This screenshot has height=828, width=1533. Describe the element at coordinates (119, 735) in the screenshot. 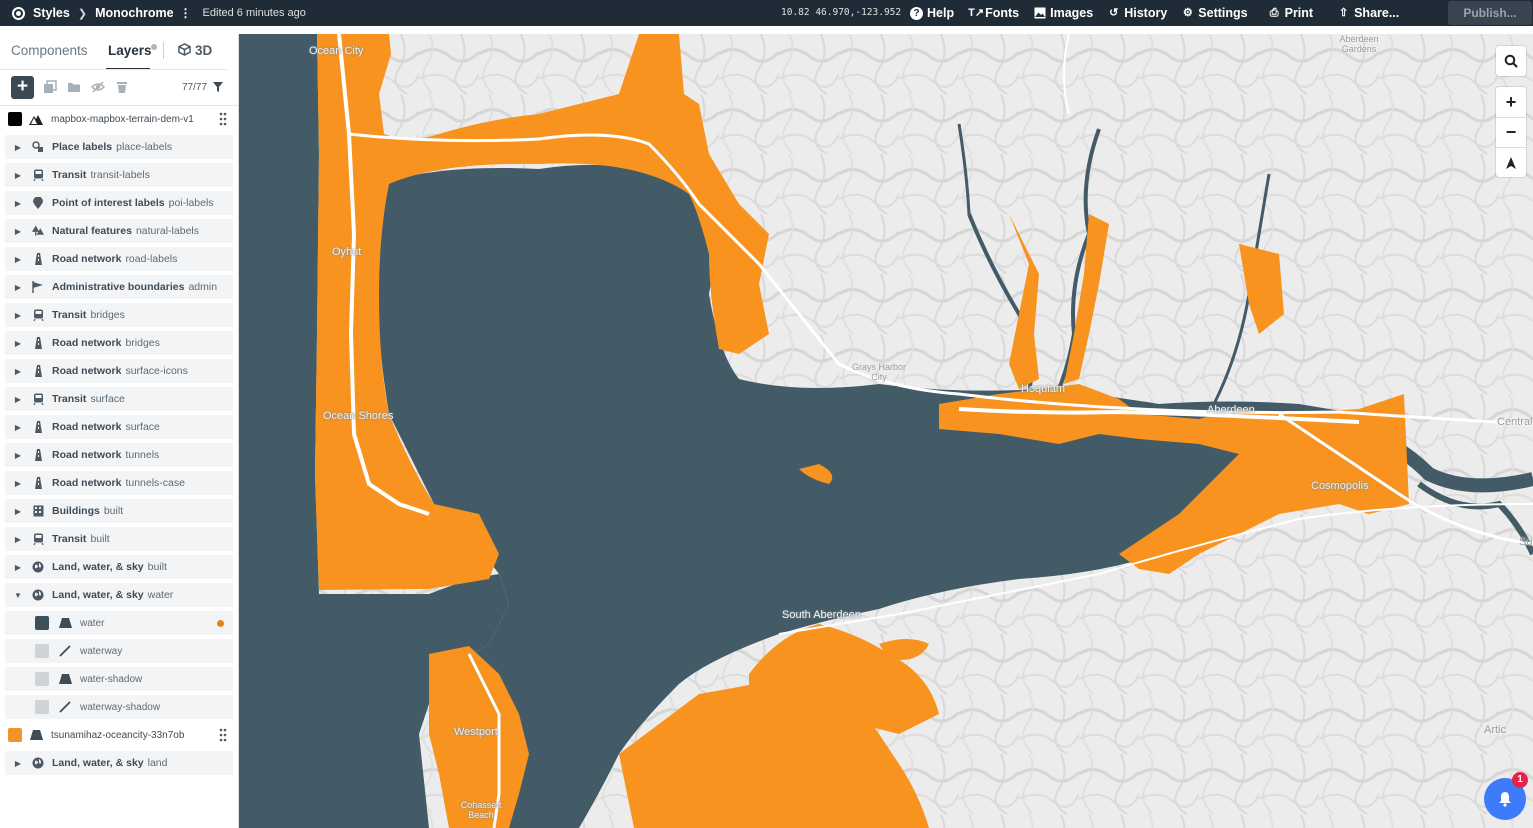

I see `layer-row-top: tsunamihaz-oceancity-33n7ob` at that location.